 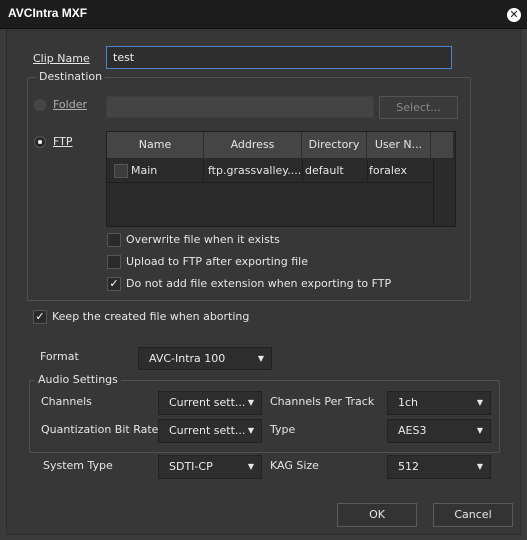 I want to click on clip-name-input: test, so click(x=279, y=57).